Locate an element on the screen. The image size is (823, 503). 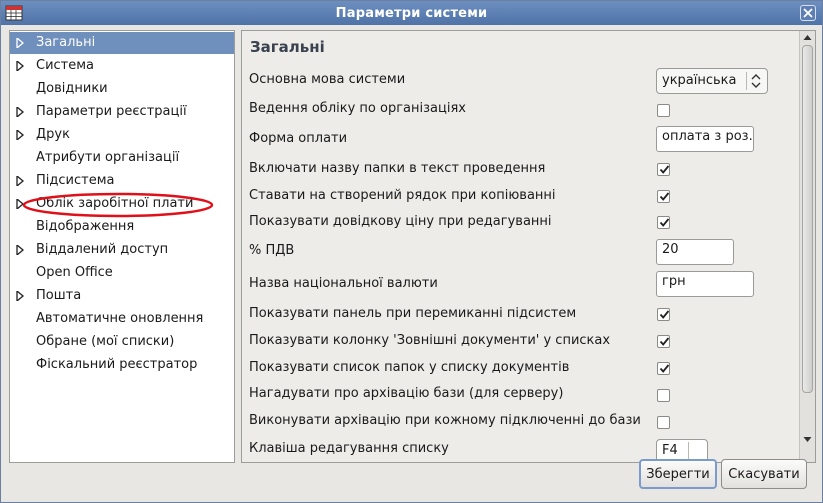
setting-label: Включати назву папки в текст проведення is located at coordinates (397, 168).